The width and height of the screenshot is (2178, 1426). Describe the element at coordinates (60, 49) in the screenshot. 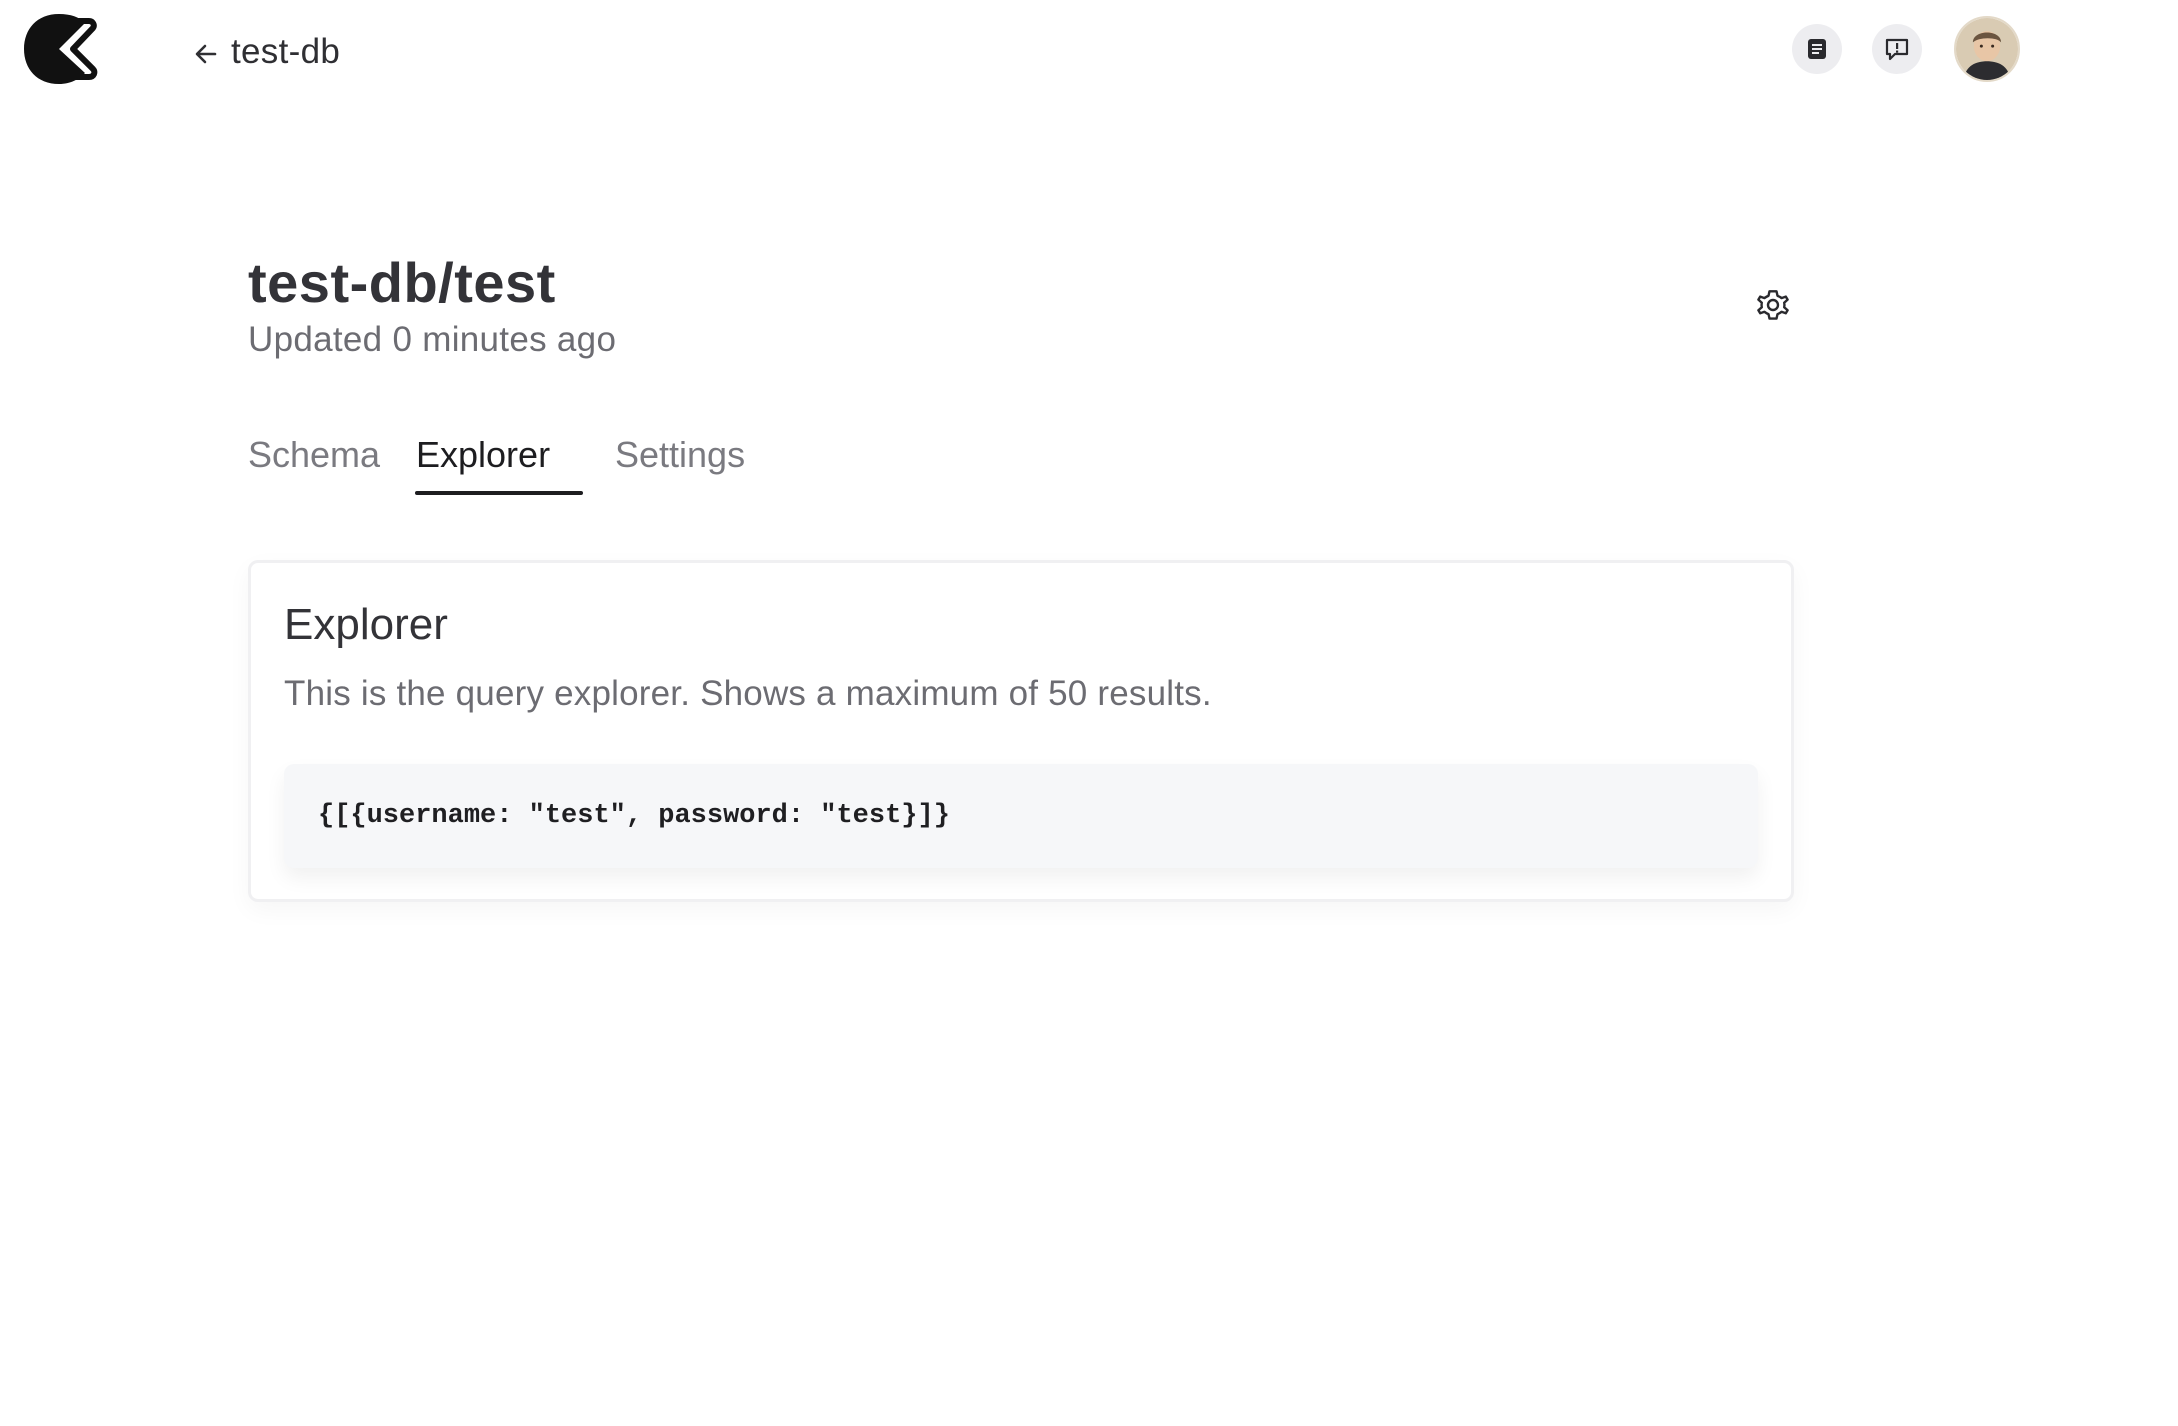

I see `logo-icon` at that location.